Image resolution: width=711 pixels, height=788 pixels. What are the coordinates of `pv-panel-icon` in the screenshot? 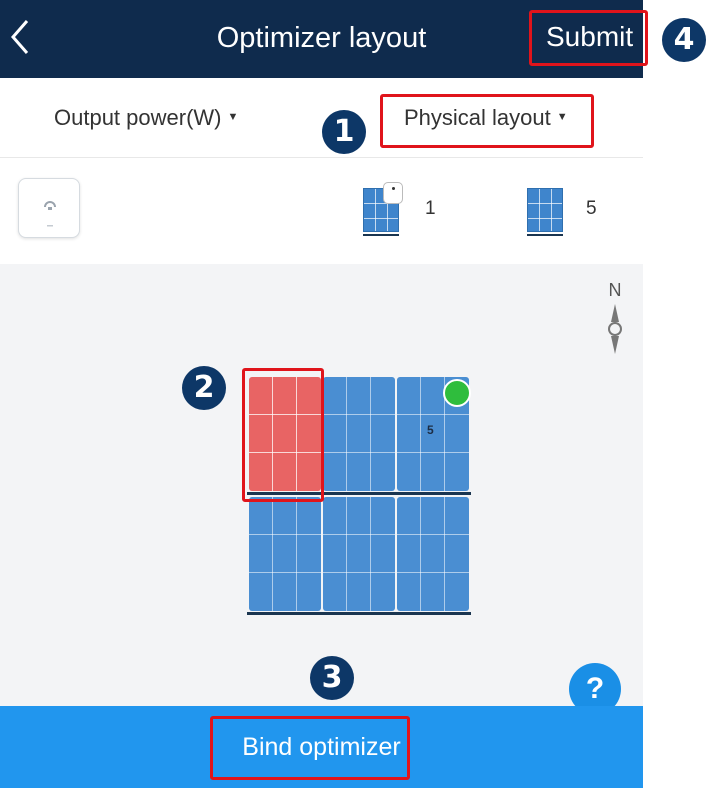 It's located at (545, 210).